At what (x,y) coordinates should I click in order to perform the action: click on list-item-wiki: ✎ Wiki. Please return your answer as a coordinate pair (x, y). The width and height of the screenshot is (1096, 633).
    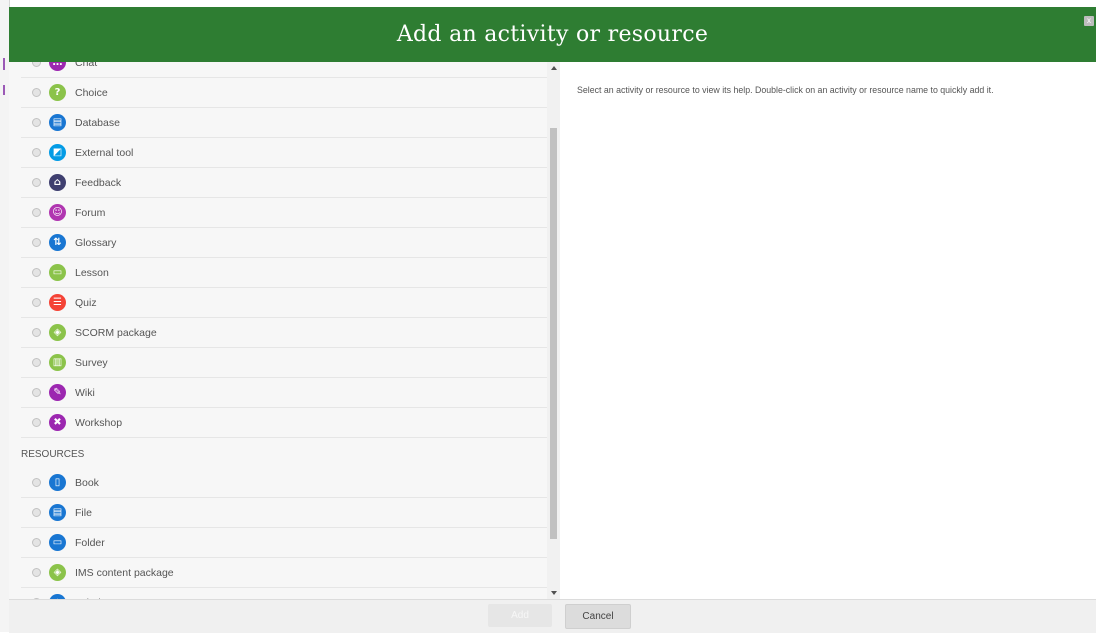
    Looking at the image, I should click on (284, 393).